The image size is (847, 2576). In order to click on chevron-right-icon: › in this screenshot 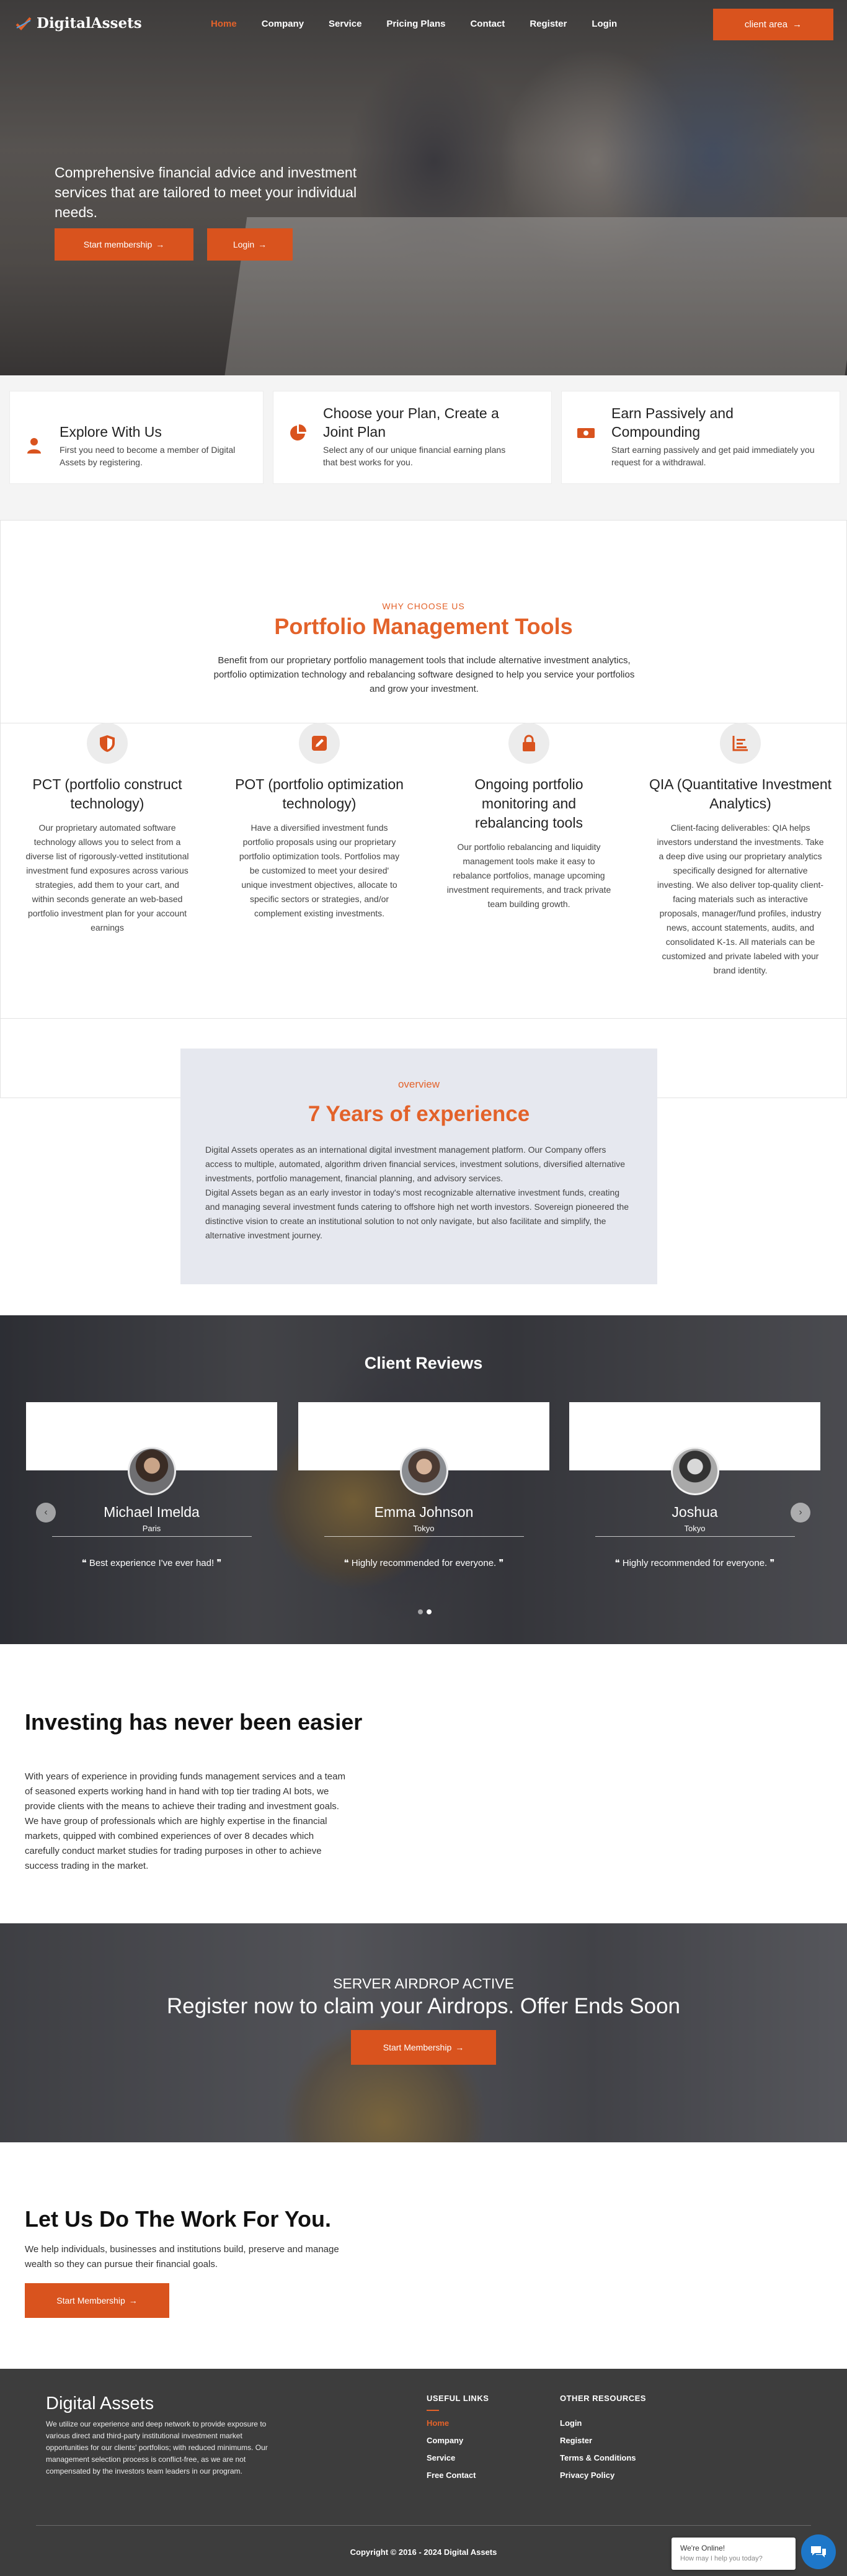, I will do `click(800, 1512)`.